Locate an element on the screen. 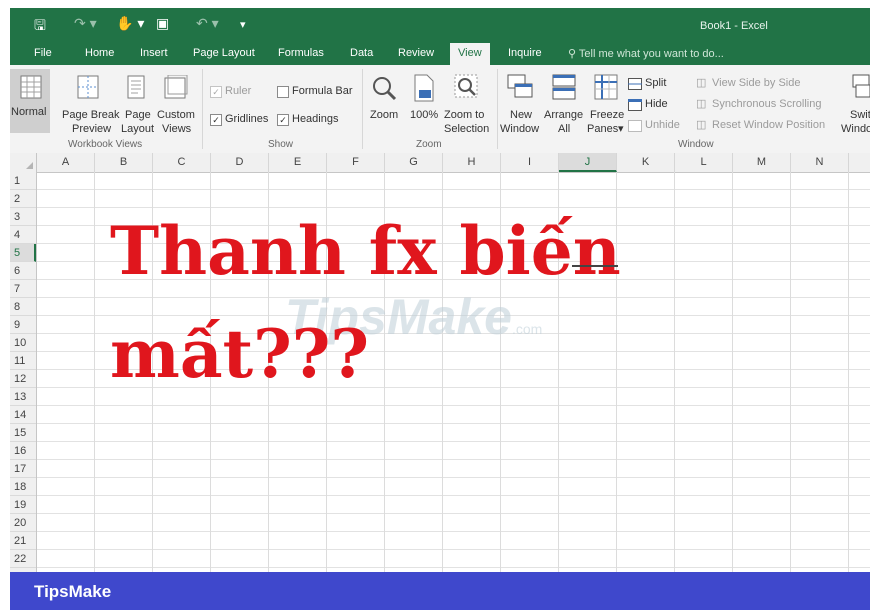  footer-brand-text: TipsMake is located at coordinates (73, 591).